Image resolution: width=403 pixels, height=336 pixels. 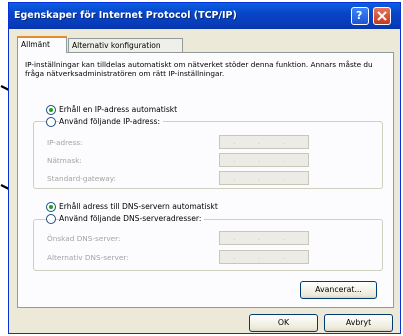 I want to click on cancel-button: Avbryt, so click(x=358, y=323).